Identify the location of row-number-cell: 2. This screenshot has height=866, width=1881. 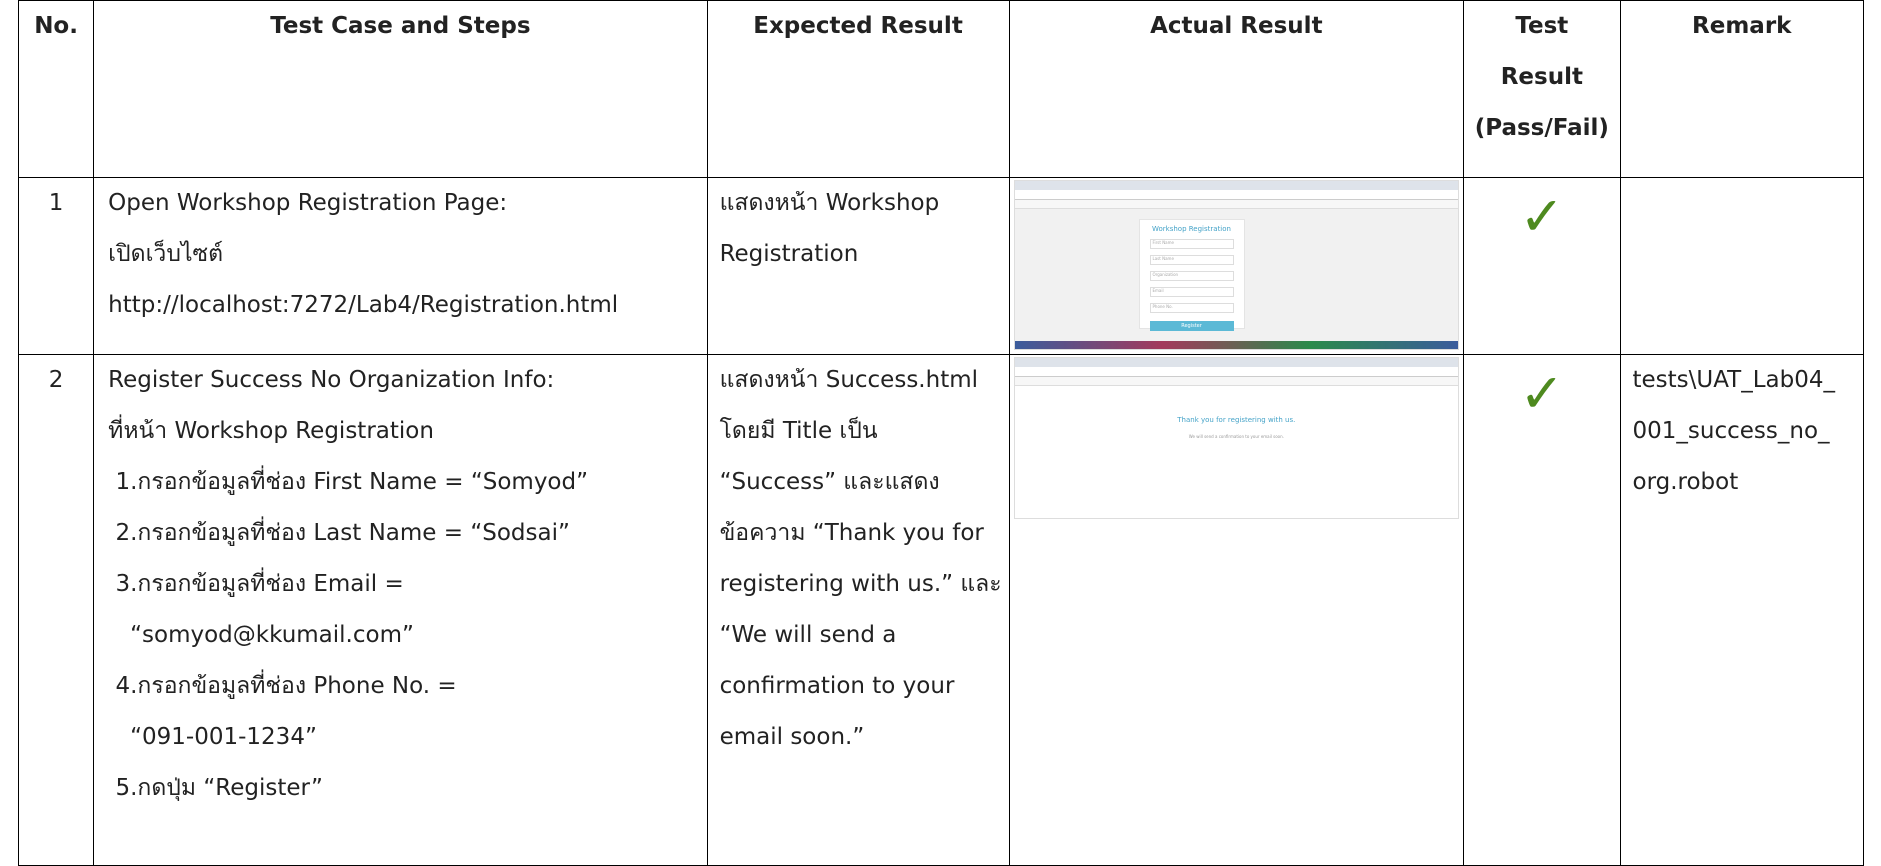
(56, 610).